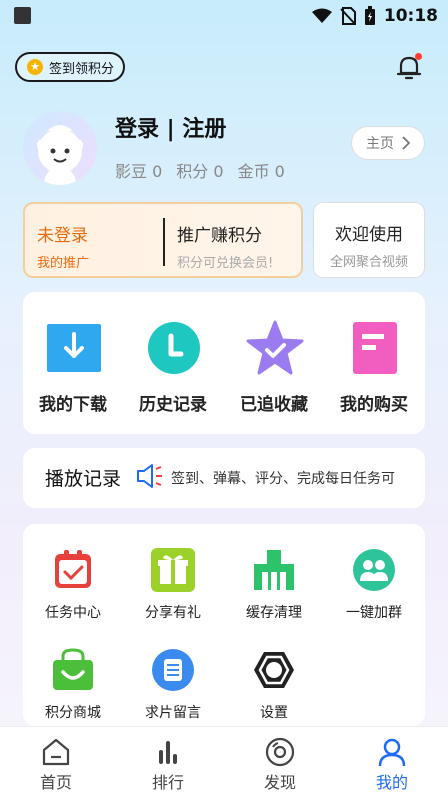  I want to click on tab-discover: 发现, so click(280, 761).